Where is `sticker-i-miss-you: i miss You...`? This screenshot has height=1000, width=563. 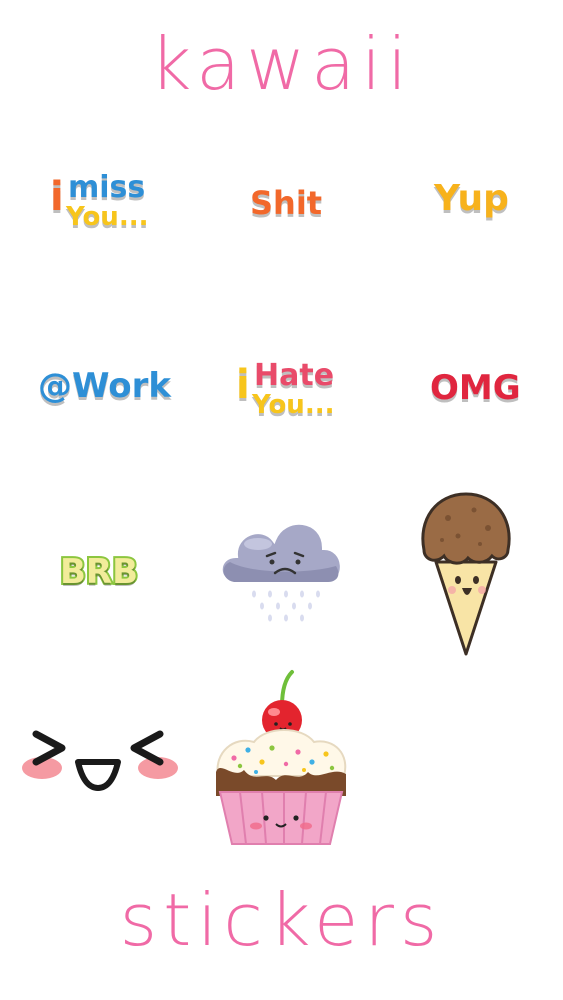
sticker-i-miss-you: i miss You... is located at coordinates (99, 204).